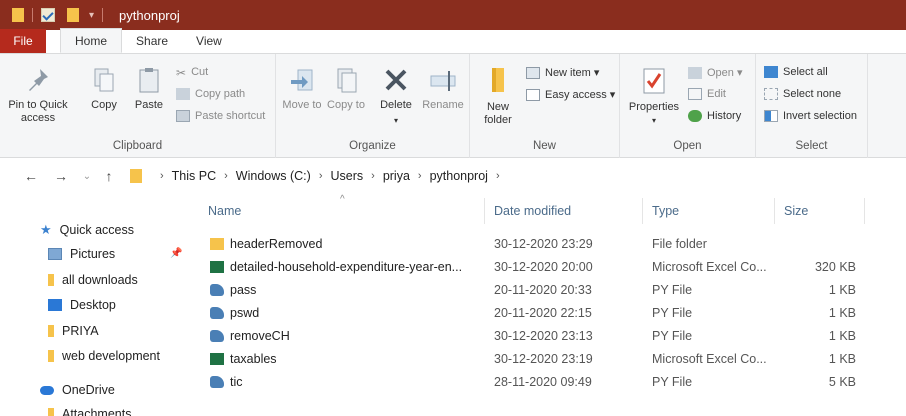 The image size is (906, 416). I want to click on nav-onedrive: OneDrive, so click(77, 390).